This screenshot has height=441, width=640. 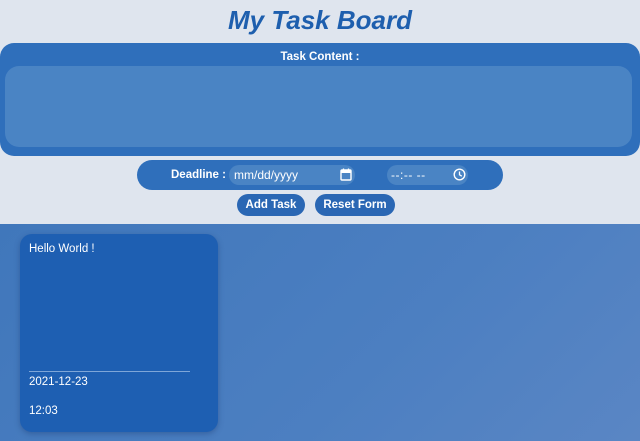 I want to click on deadline-time-input: --:-- --, so click(x=427, y=175).